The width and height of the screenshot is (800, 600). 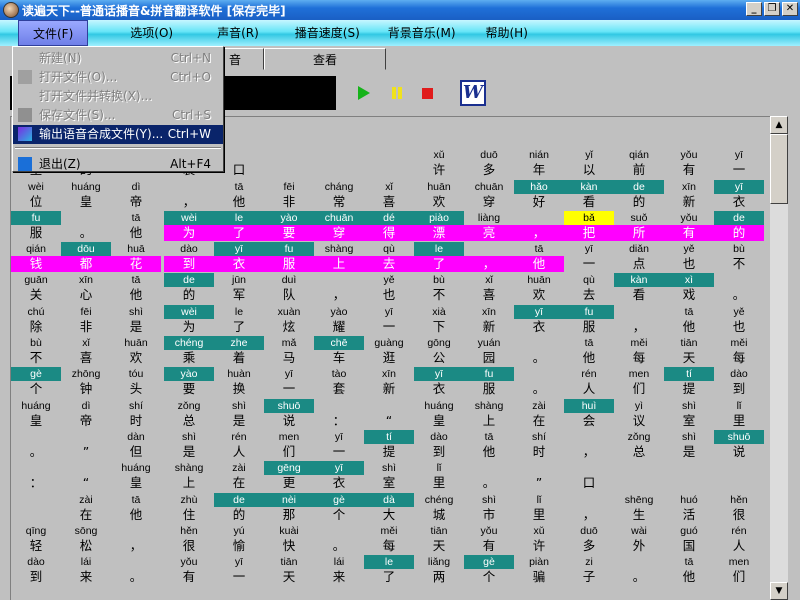 What do you see at coordinates (689, 508) in the screenshot?
I see `text-cell: huó 活` at bounding box center [689, 508].